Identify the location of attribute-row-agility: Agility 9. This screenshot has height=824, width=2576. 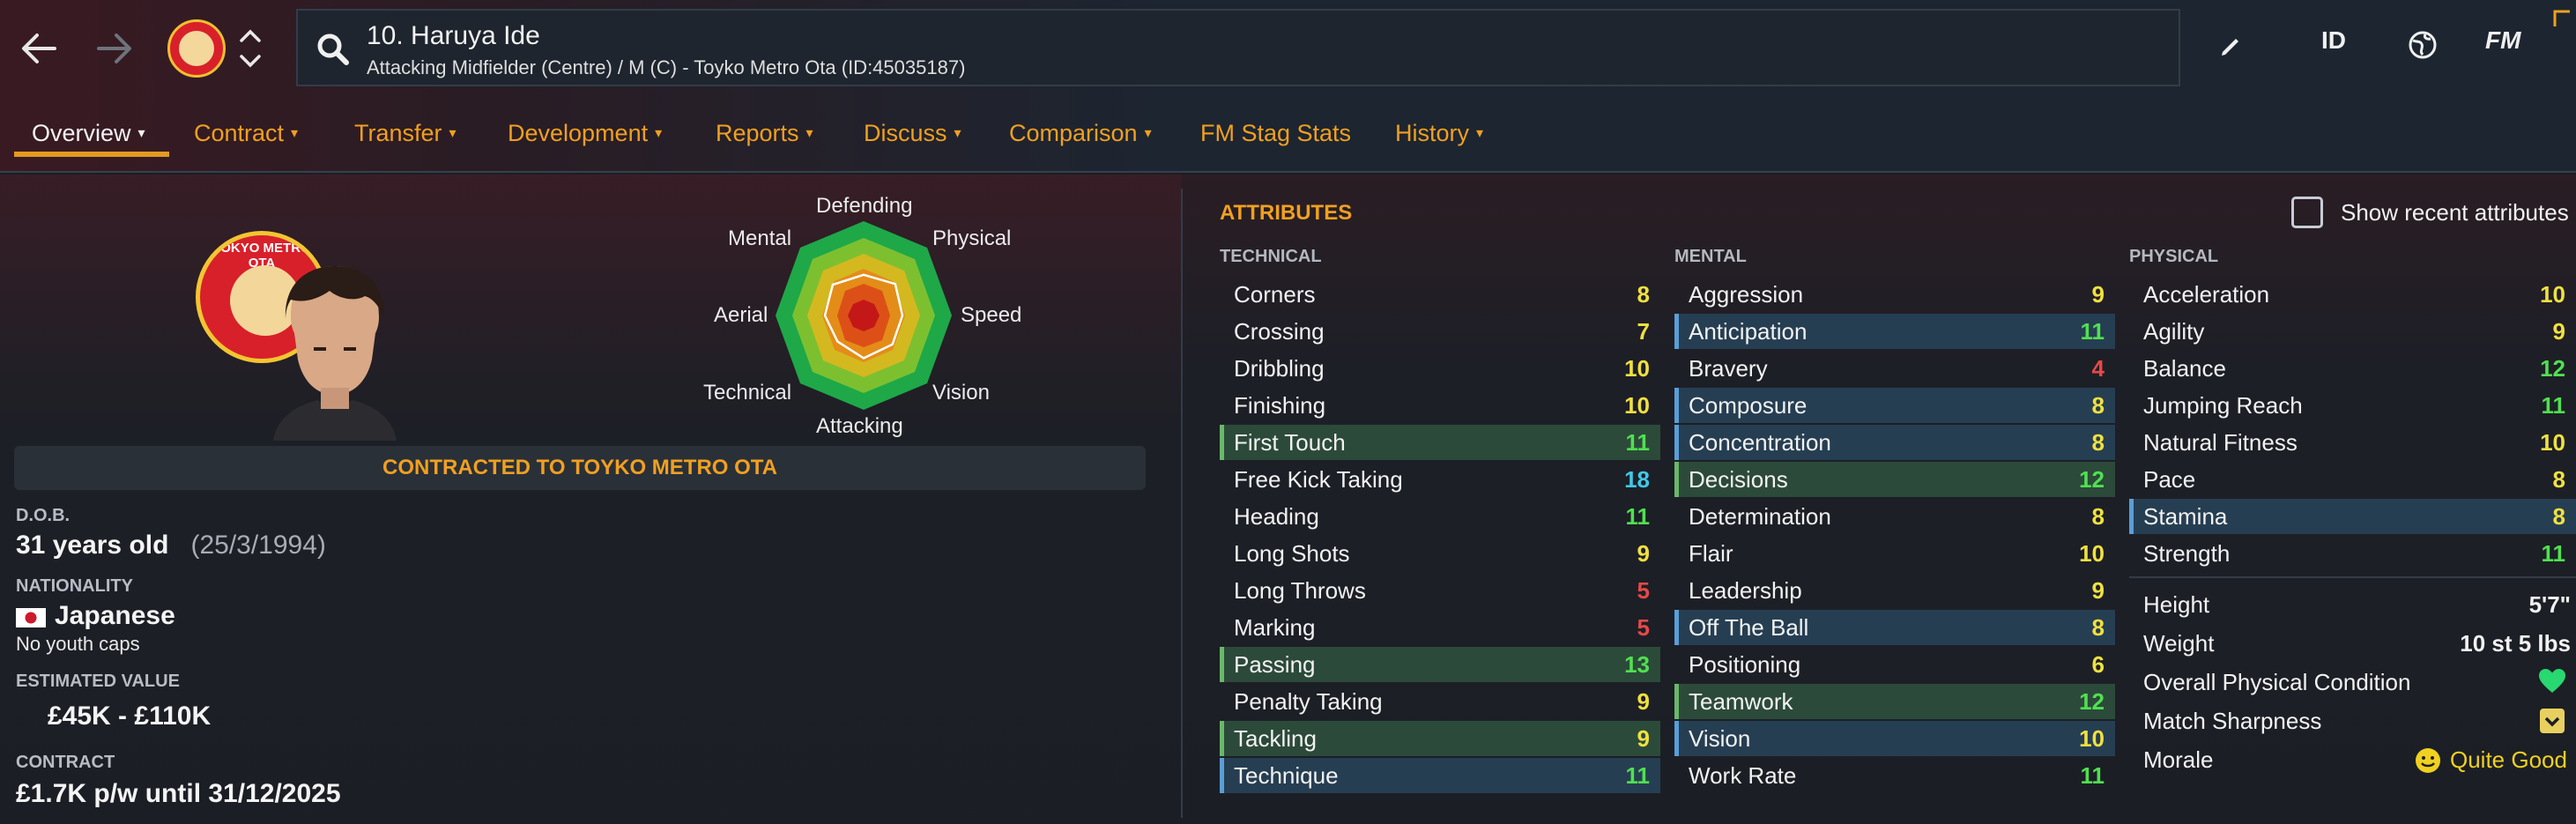
(2352, 331).